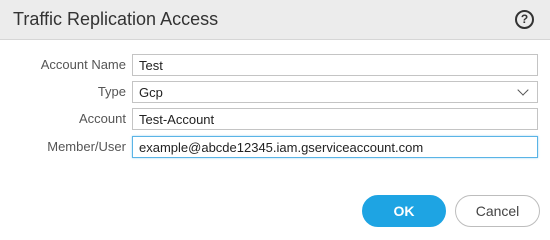  Describe the element at coordinates (151, 92) in the screenshot. I see `type-select-value: Gcp` at that location.